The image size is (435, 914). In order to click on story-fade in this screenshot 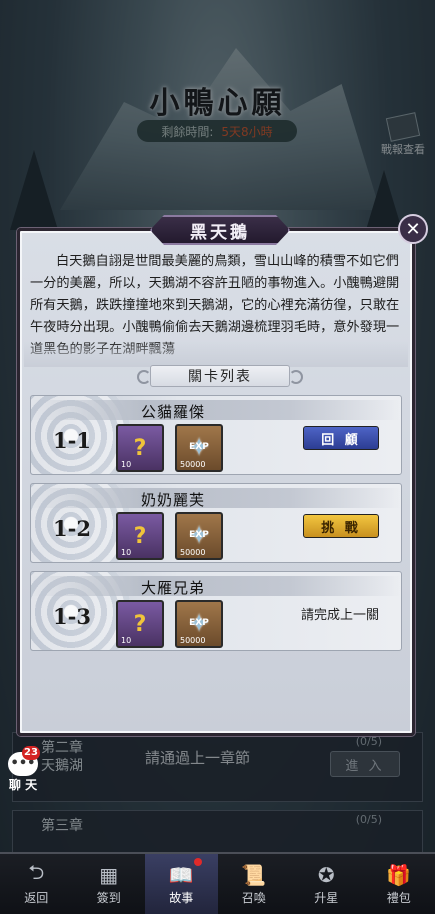, I will do `click(216, 354)`.